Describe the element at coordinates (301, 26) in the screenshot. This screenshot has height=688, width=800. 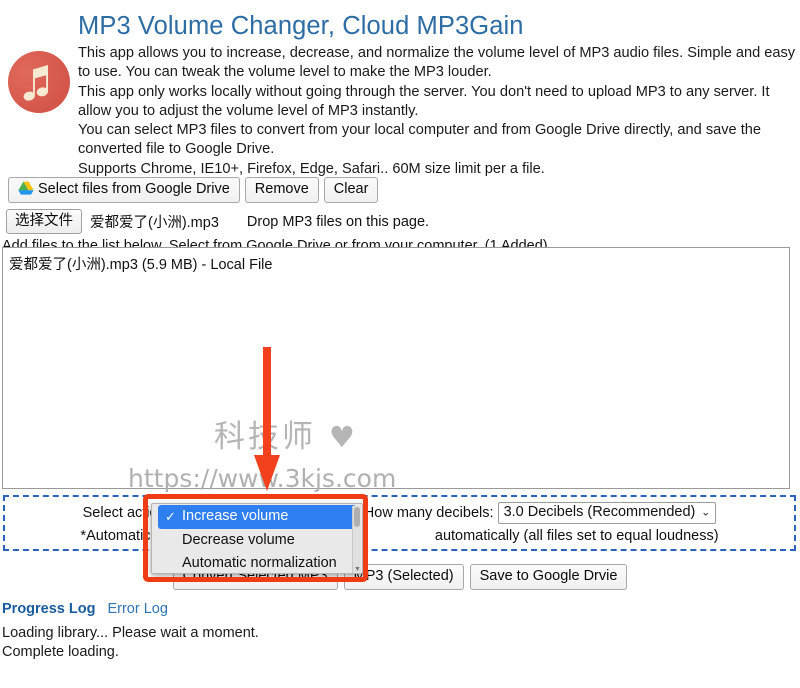
I see `page-title: MP3 Volume Changer, Cloud MP3Gain` at that location.